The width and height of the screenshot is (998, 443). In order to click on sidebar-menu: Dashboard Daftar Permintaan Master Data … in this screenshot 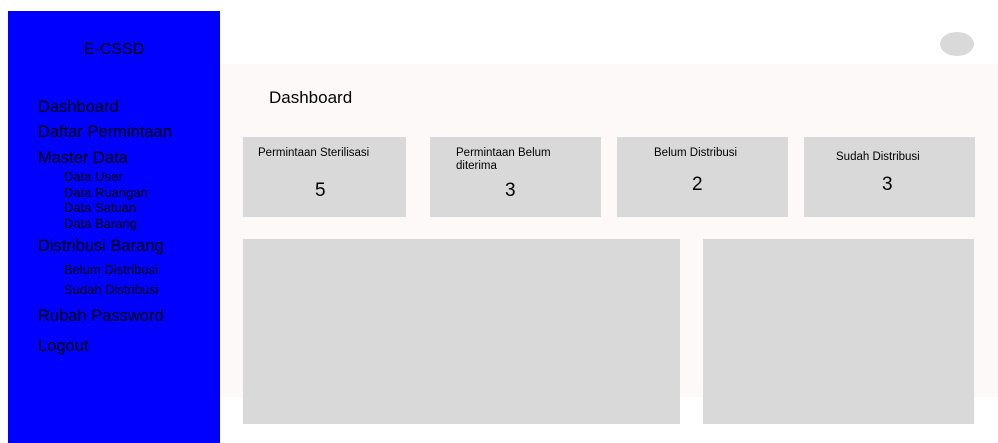, I will do `click(105, 227)`.